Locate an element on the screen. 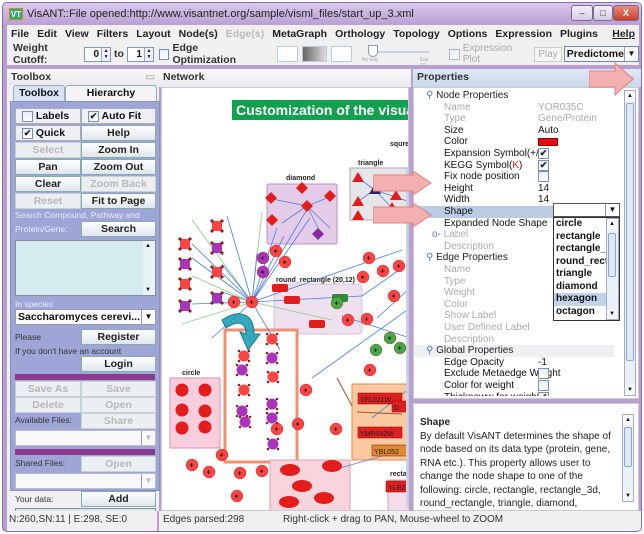 The image size is (644, 534). property-value: Auto is located at coordinates (548, 131).